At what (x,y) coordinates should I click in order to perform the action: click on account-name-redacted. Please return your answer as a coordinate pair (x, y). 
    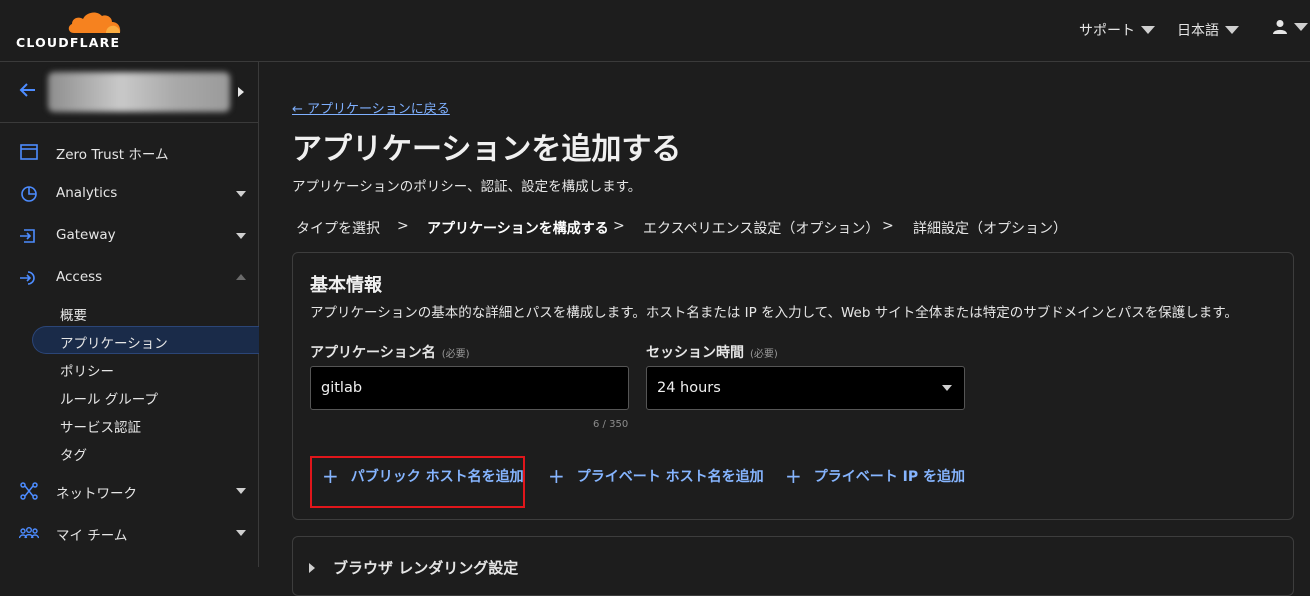
    Looking at the image, I should click on (139, 92).